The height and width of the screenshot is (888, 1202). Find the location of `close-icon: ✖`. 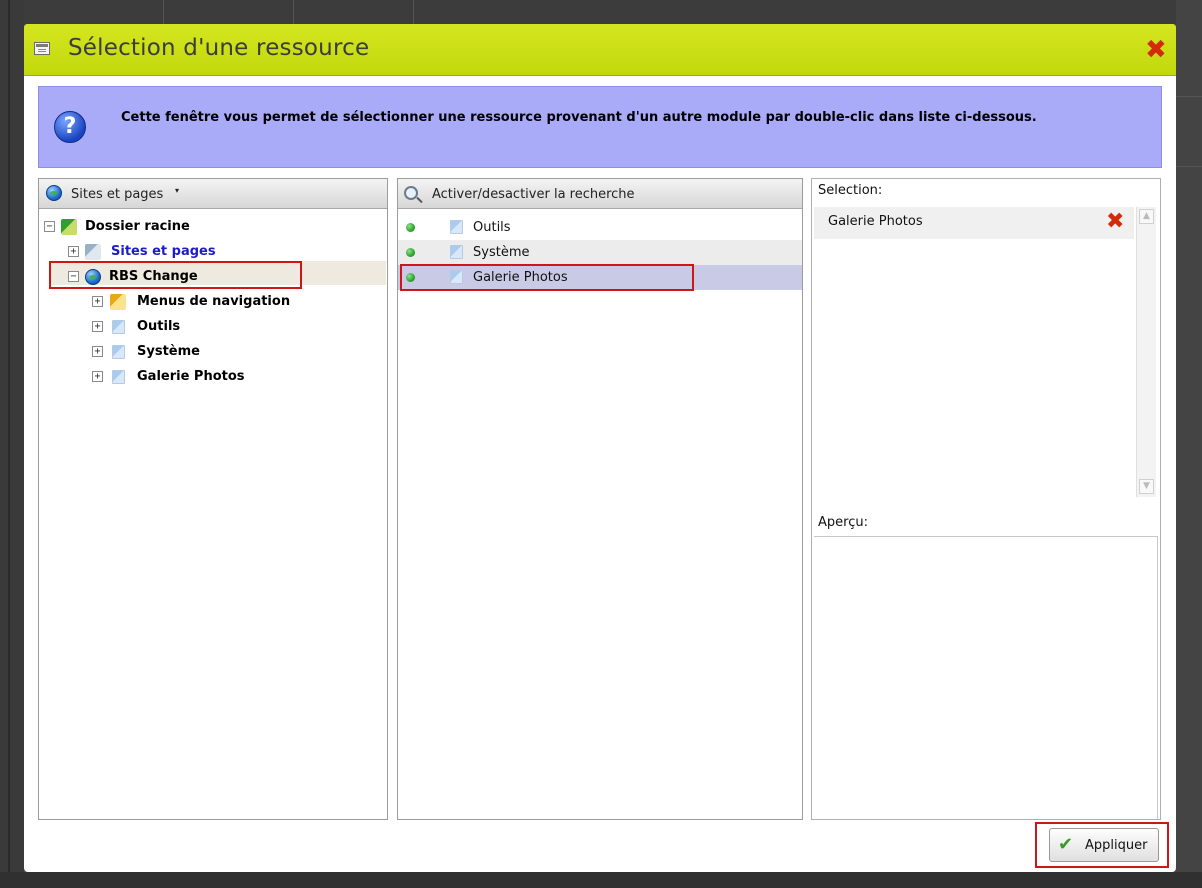

close-icon: ✖ is located at coordinates (1156, 50).